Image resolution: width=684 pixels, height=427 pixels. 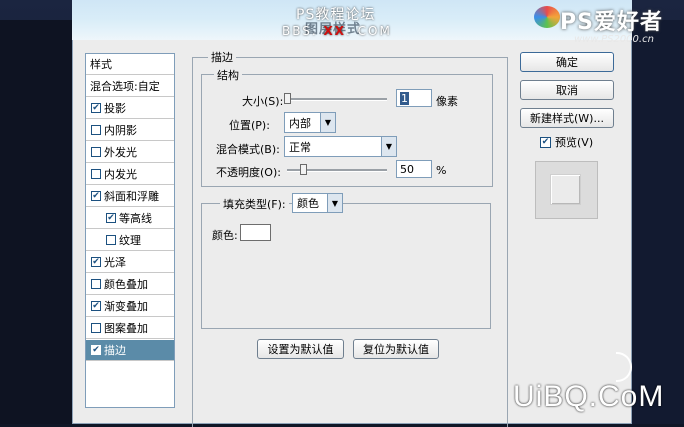 I want to click on blend-mode-value: 正常, so click(x=300, y=147).